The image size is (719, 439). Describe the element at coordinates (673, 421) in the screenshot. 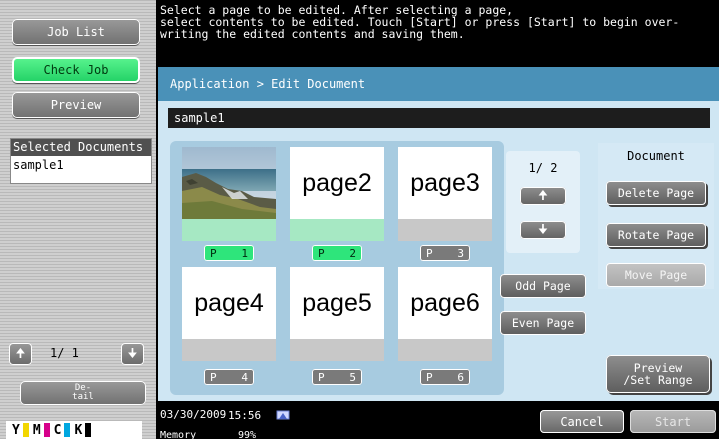

I see `start-button: Start` at that location.